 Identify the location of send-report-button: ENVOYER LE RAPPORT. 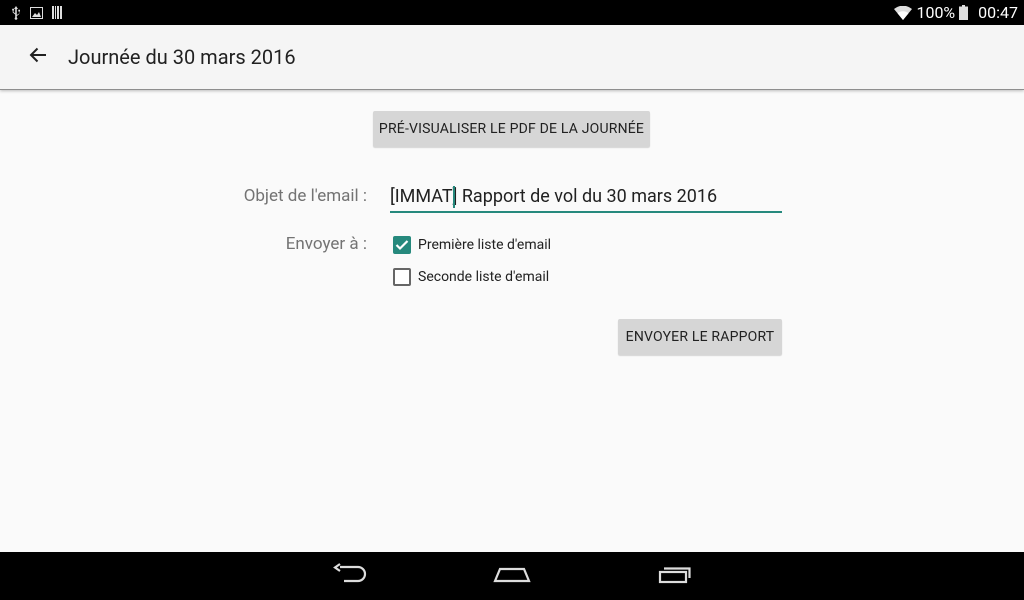
(700, 337).